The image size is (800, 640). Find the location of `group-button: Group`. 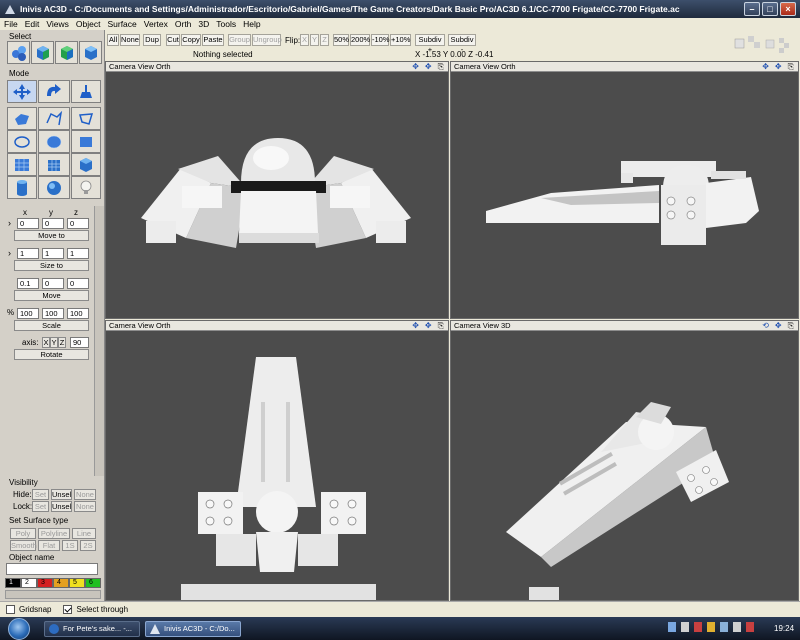

group-button: Group is located at coordinates (239, 40).